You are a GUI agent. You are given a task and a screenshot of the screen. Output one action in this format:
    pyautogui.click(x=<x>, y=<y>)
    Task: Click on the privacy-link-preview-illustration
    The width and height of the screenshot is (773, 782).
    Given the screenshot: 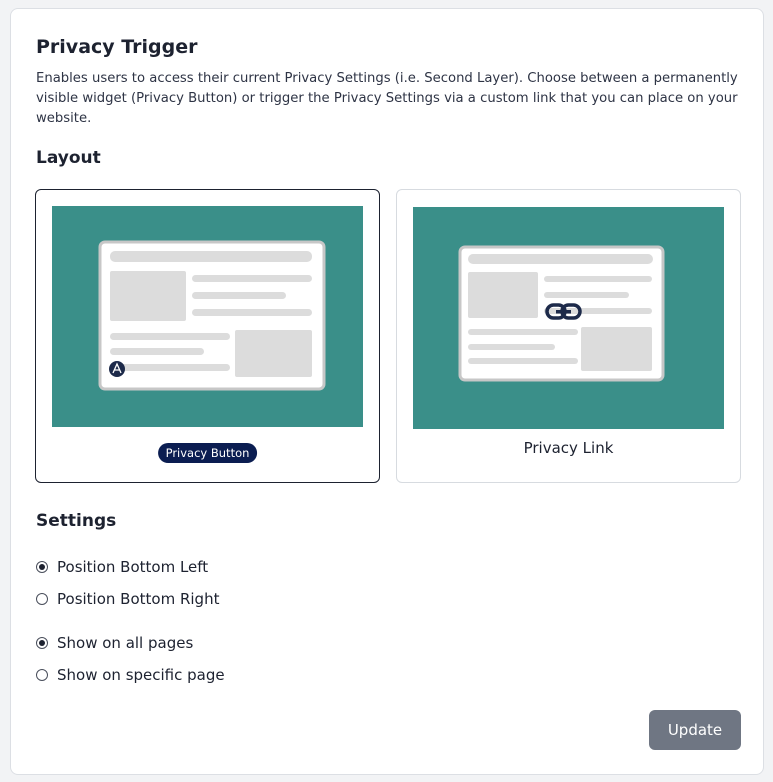 What is the action you would take?
    pyautogui.click(x=568, y=318)
    